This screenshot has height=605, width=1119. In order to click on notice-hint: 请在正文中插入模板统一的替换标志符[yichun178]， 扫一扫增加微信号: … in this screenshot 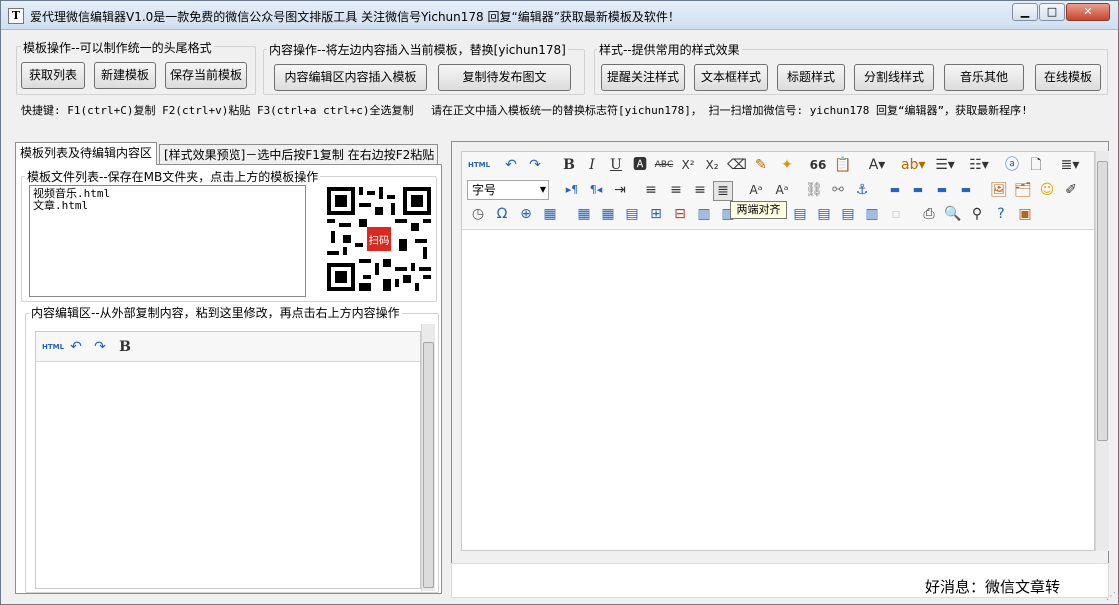, I will do `click(729, 110)`.